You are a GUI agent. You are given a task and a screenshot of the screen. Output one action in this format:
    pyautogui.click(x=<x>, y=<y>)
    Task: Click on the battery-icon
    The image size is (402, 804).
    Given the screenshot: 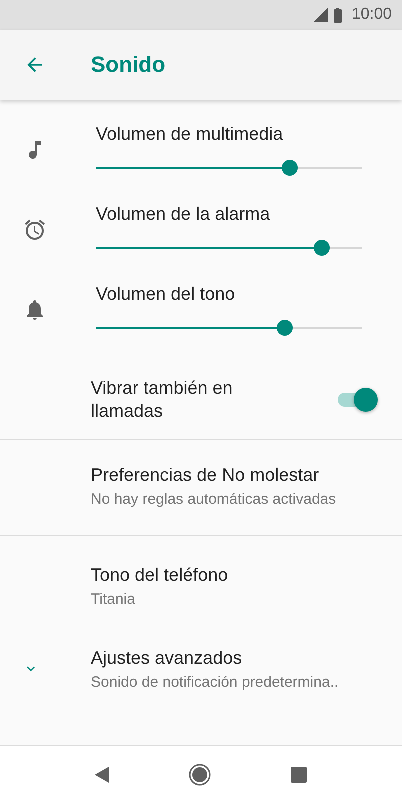 What is the action you would take?
    pyautogui.click(x=338, y=15)
    